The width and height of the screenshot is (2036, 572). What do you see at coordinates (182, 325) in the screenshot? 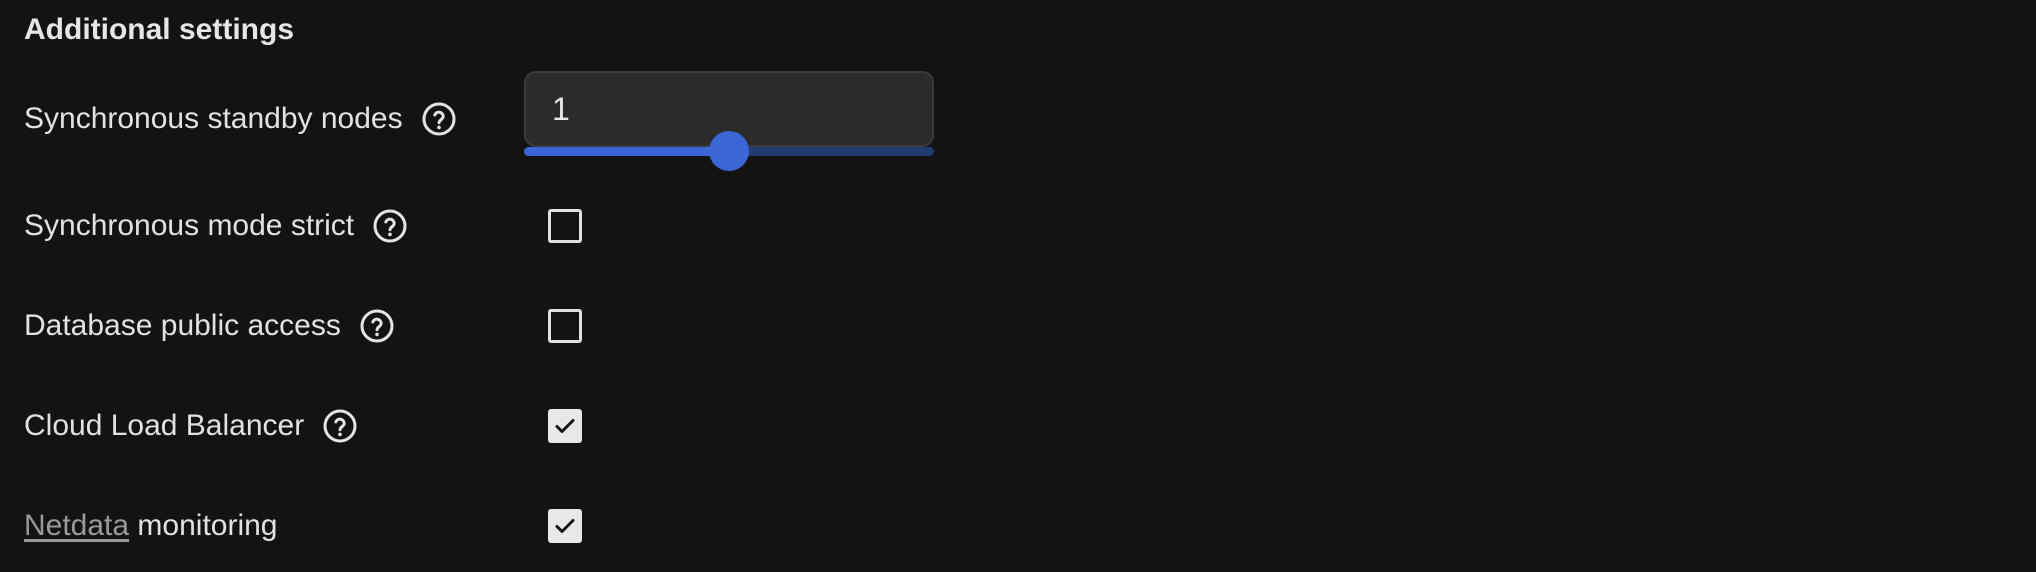
I see `public-access-label: Database public access` at bounding box center [182, 325].